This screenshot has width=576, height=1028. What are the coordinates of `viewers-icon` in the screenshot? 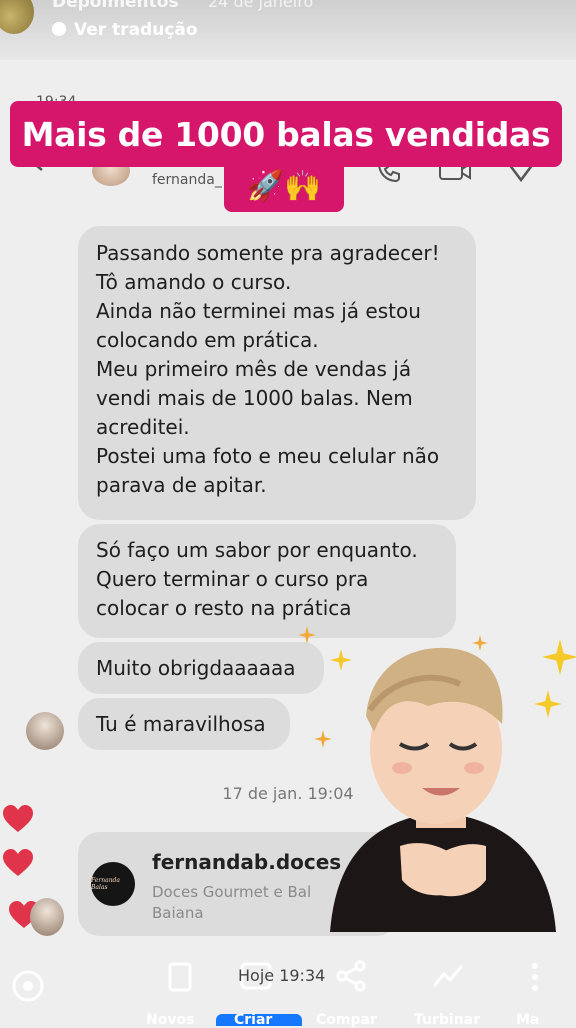 It's located at (28, 986).